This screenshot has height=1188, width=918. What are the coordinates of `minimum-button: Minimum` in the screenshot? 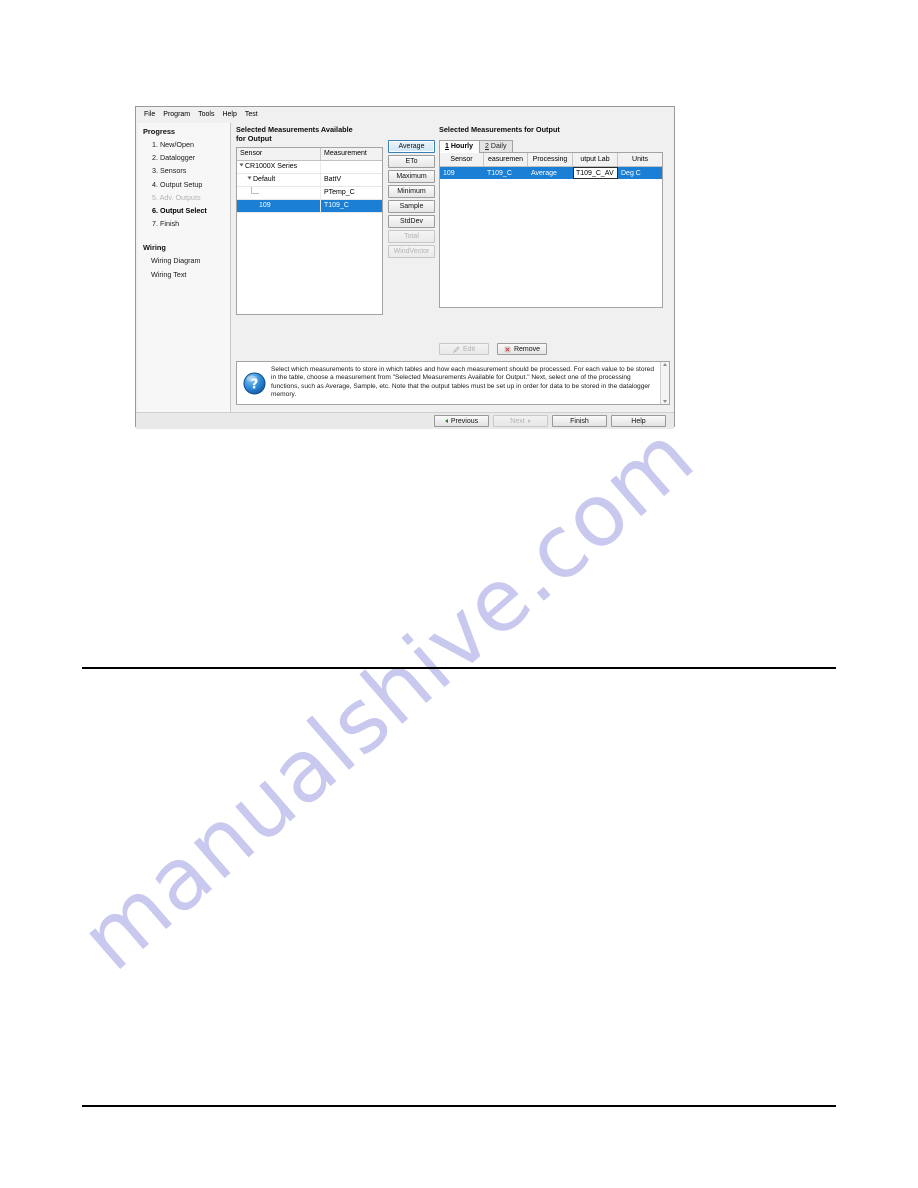 It's located at (411, 191).